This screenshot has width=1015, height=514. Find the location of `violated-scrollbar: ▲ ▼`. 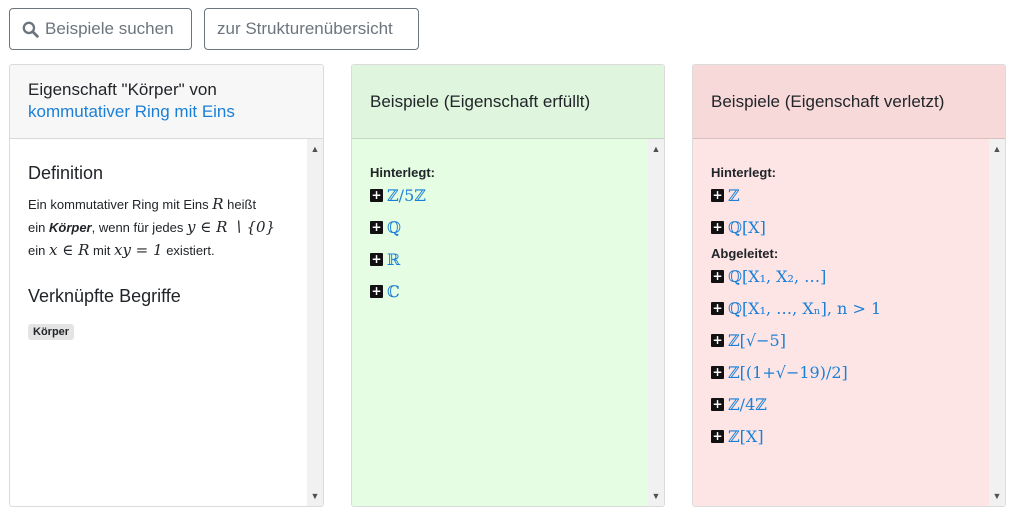

violated-scrollbar: ▲ ▼ is located at coordinates (997, 322).